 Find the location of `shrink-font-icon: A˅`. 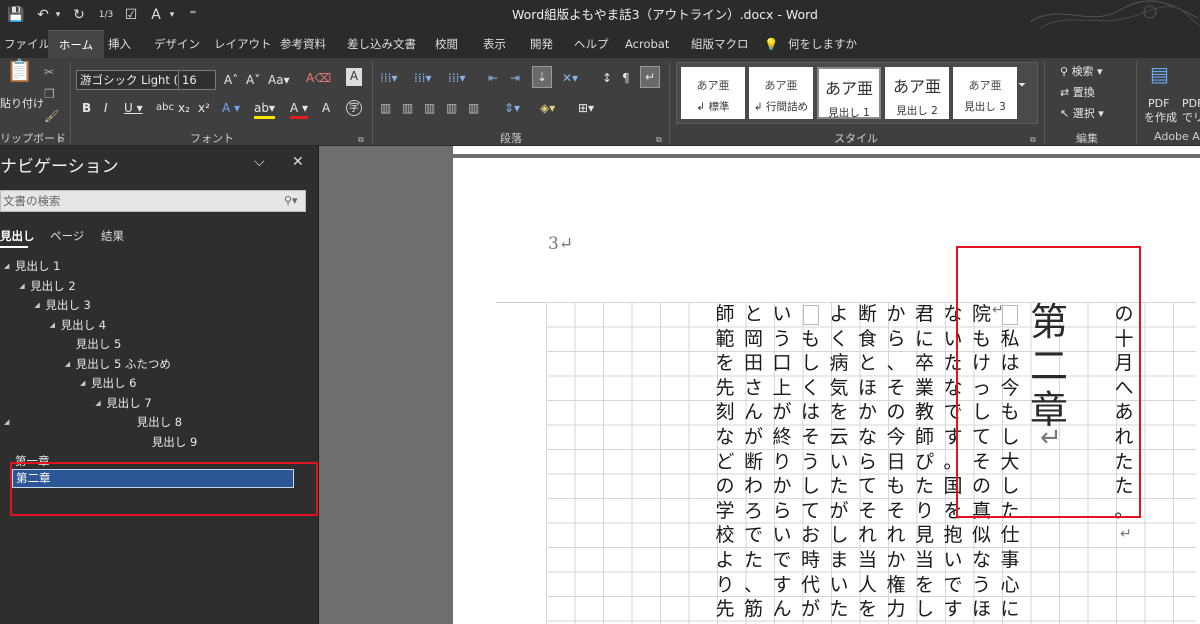

shrink-font-icon: A˅ is located at coordinates (253, 80).